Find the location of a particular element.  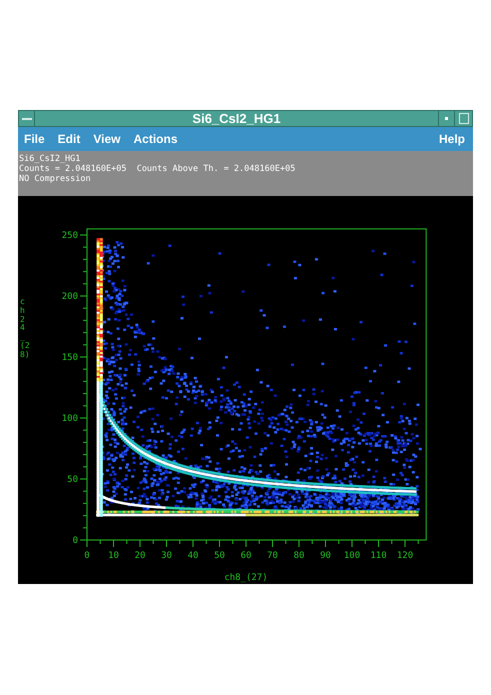

x-tick-label: 0 is located at coordinates (87, 556).